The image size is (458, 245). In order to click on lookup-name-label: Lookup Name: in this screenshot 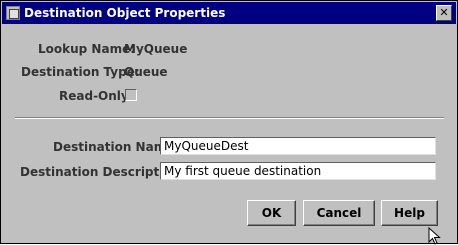, I will do `click(87, 49)`.